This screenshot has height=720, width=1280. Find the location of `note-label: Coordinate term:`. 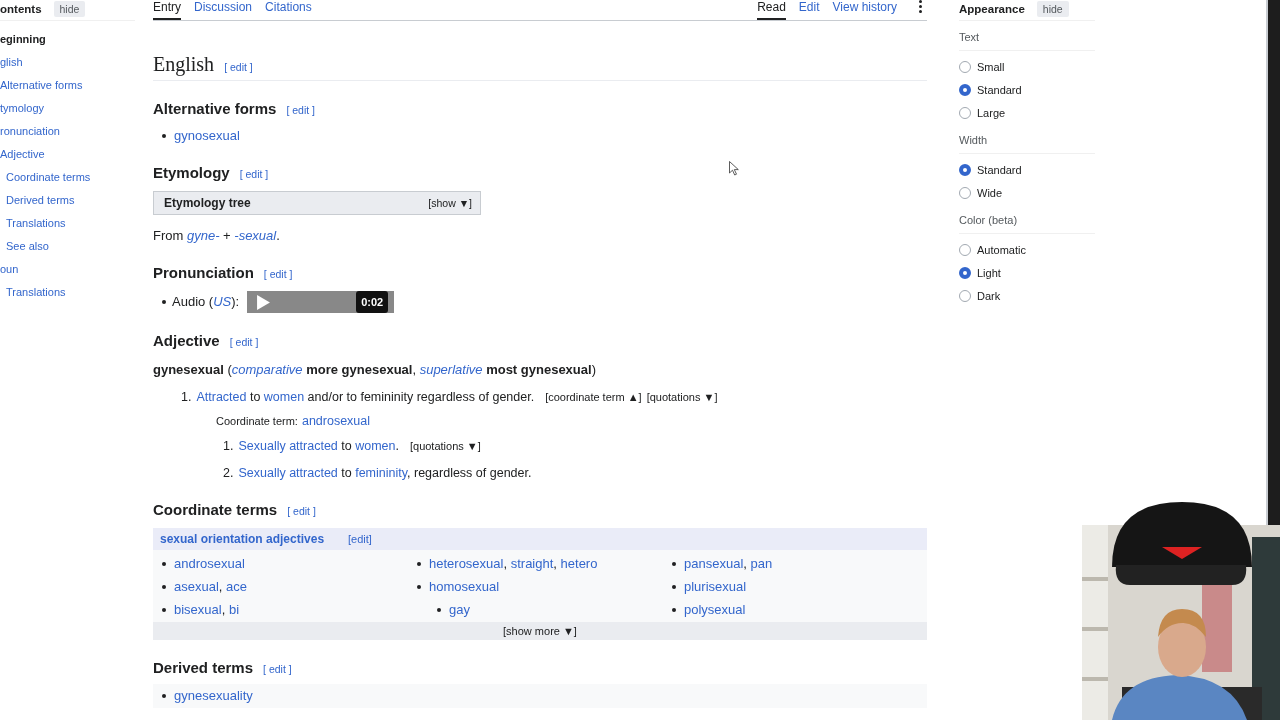

note-label: Coordinate term: is located at coordinates (257, 421).